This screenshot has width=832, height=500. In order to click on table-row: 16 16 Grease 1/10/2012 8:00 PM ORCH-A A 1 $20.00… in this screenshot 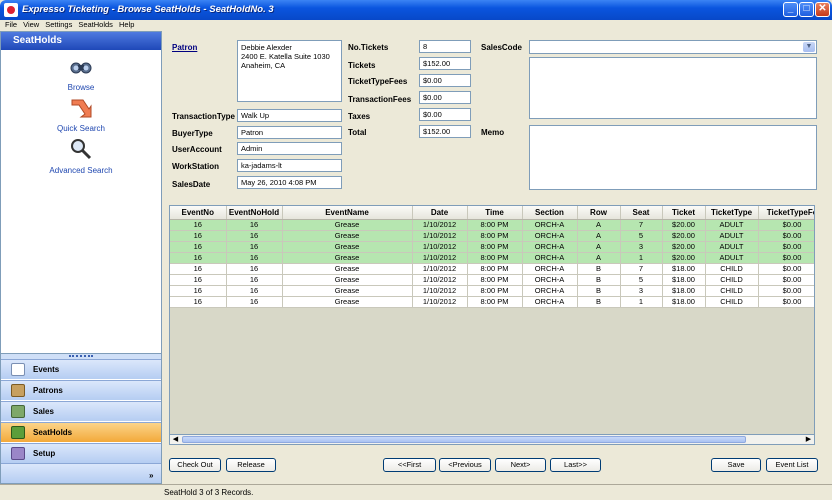, I will do `click(492, 258)`.